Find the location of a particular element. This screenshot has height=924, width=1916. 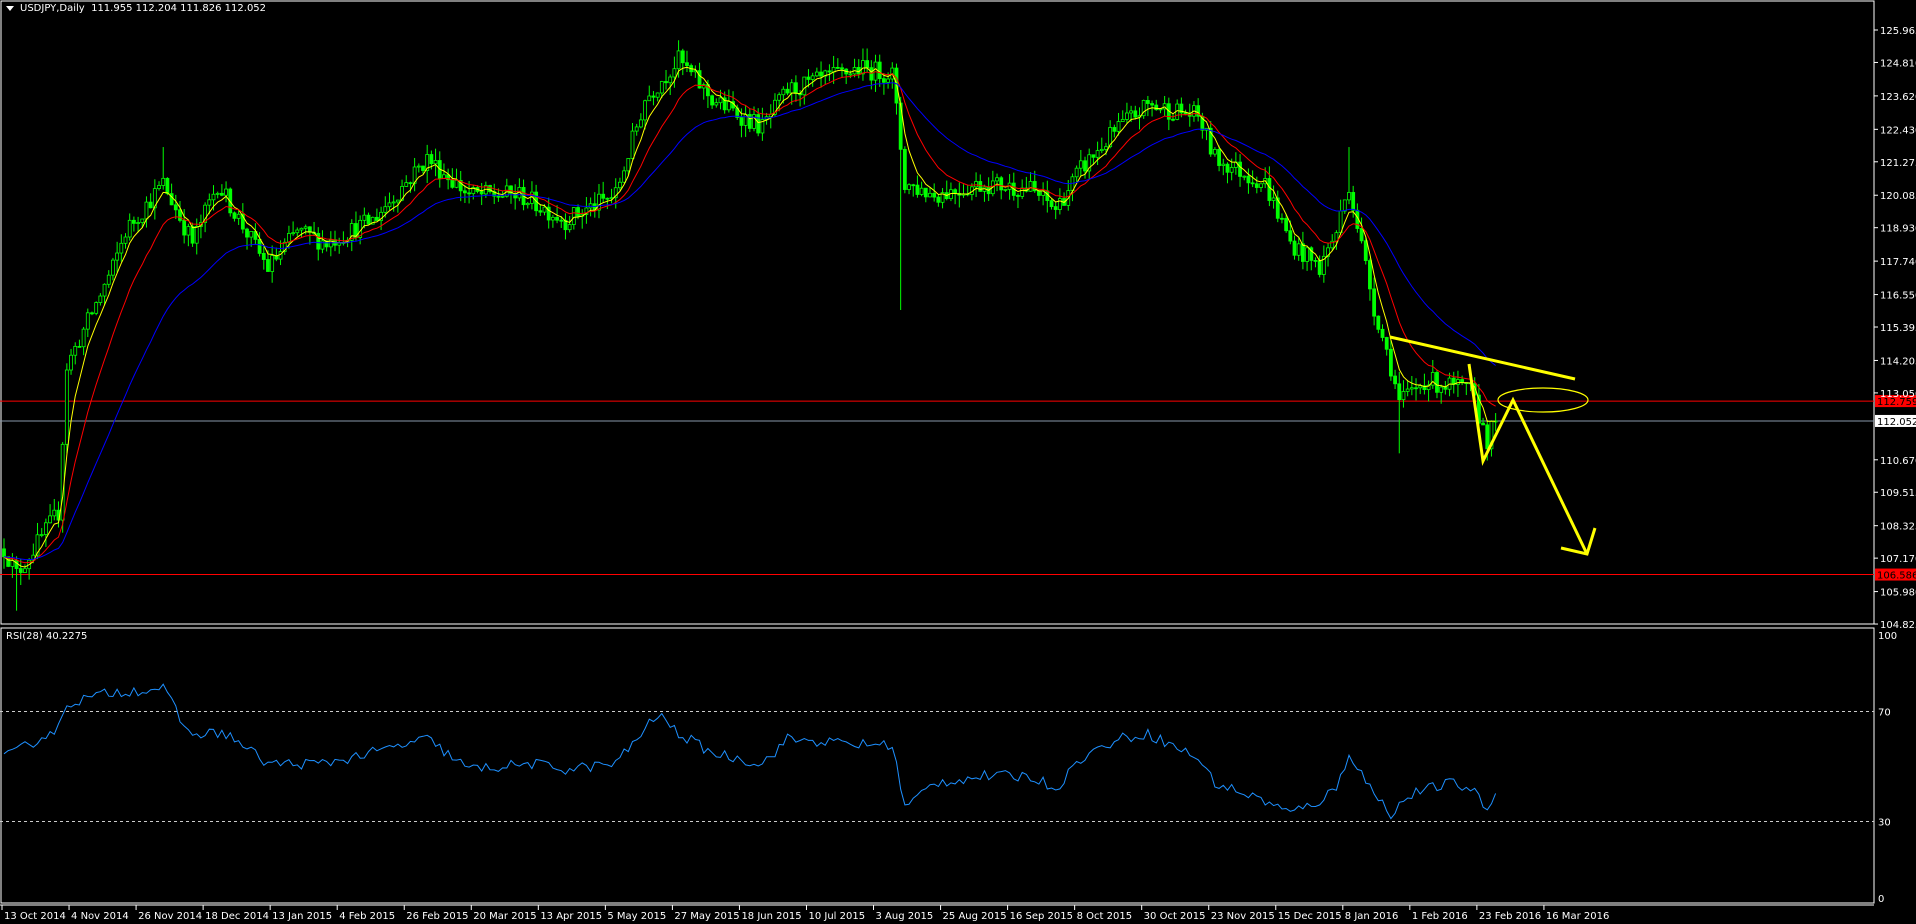

date-tick-label: 3 Aug 2015 is located at coordinates (905, 916).